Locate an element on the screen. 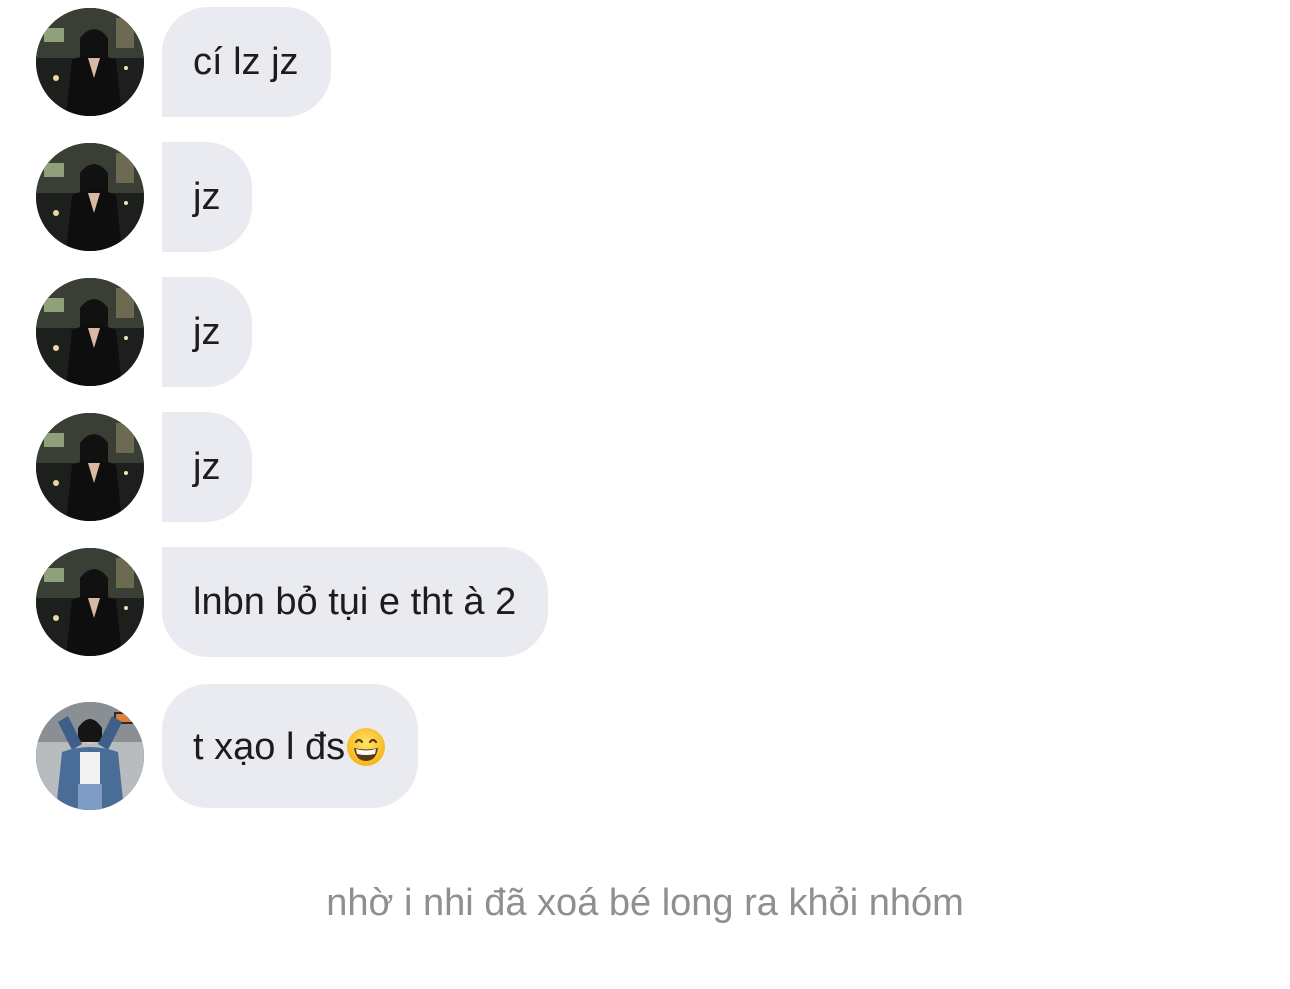 The height and width of the screenshot is (989, 1290). message-bubble: t xạo l đs is located at coordinates (290, 746).